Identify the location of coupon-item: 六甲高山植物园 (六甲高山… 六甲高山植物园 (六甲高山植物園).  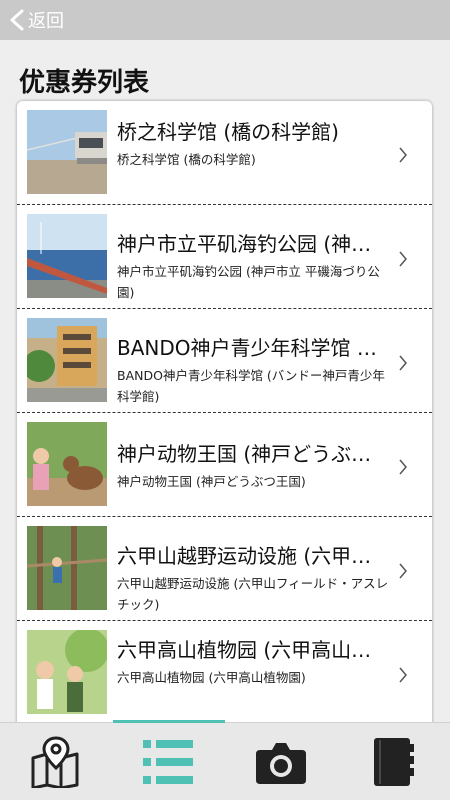
(224, 673).